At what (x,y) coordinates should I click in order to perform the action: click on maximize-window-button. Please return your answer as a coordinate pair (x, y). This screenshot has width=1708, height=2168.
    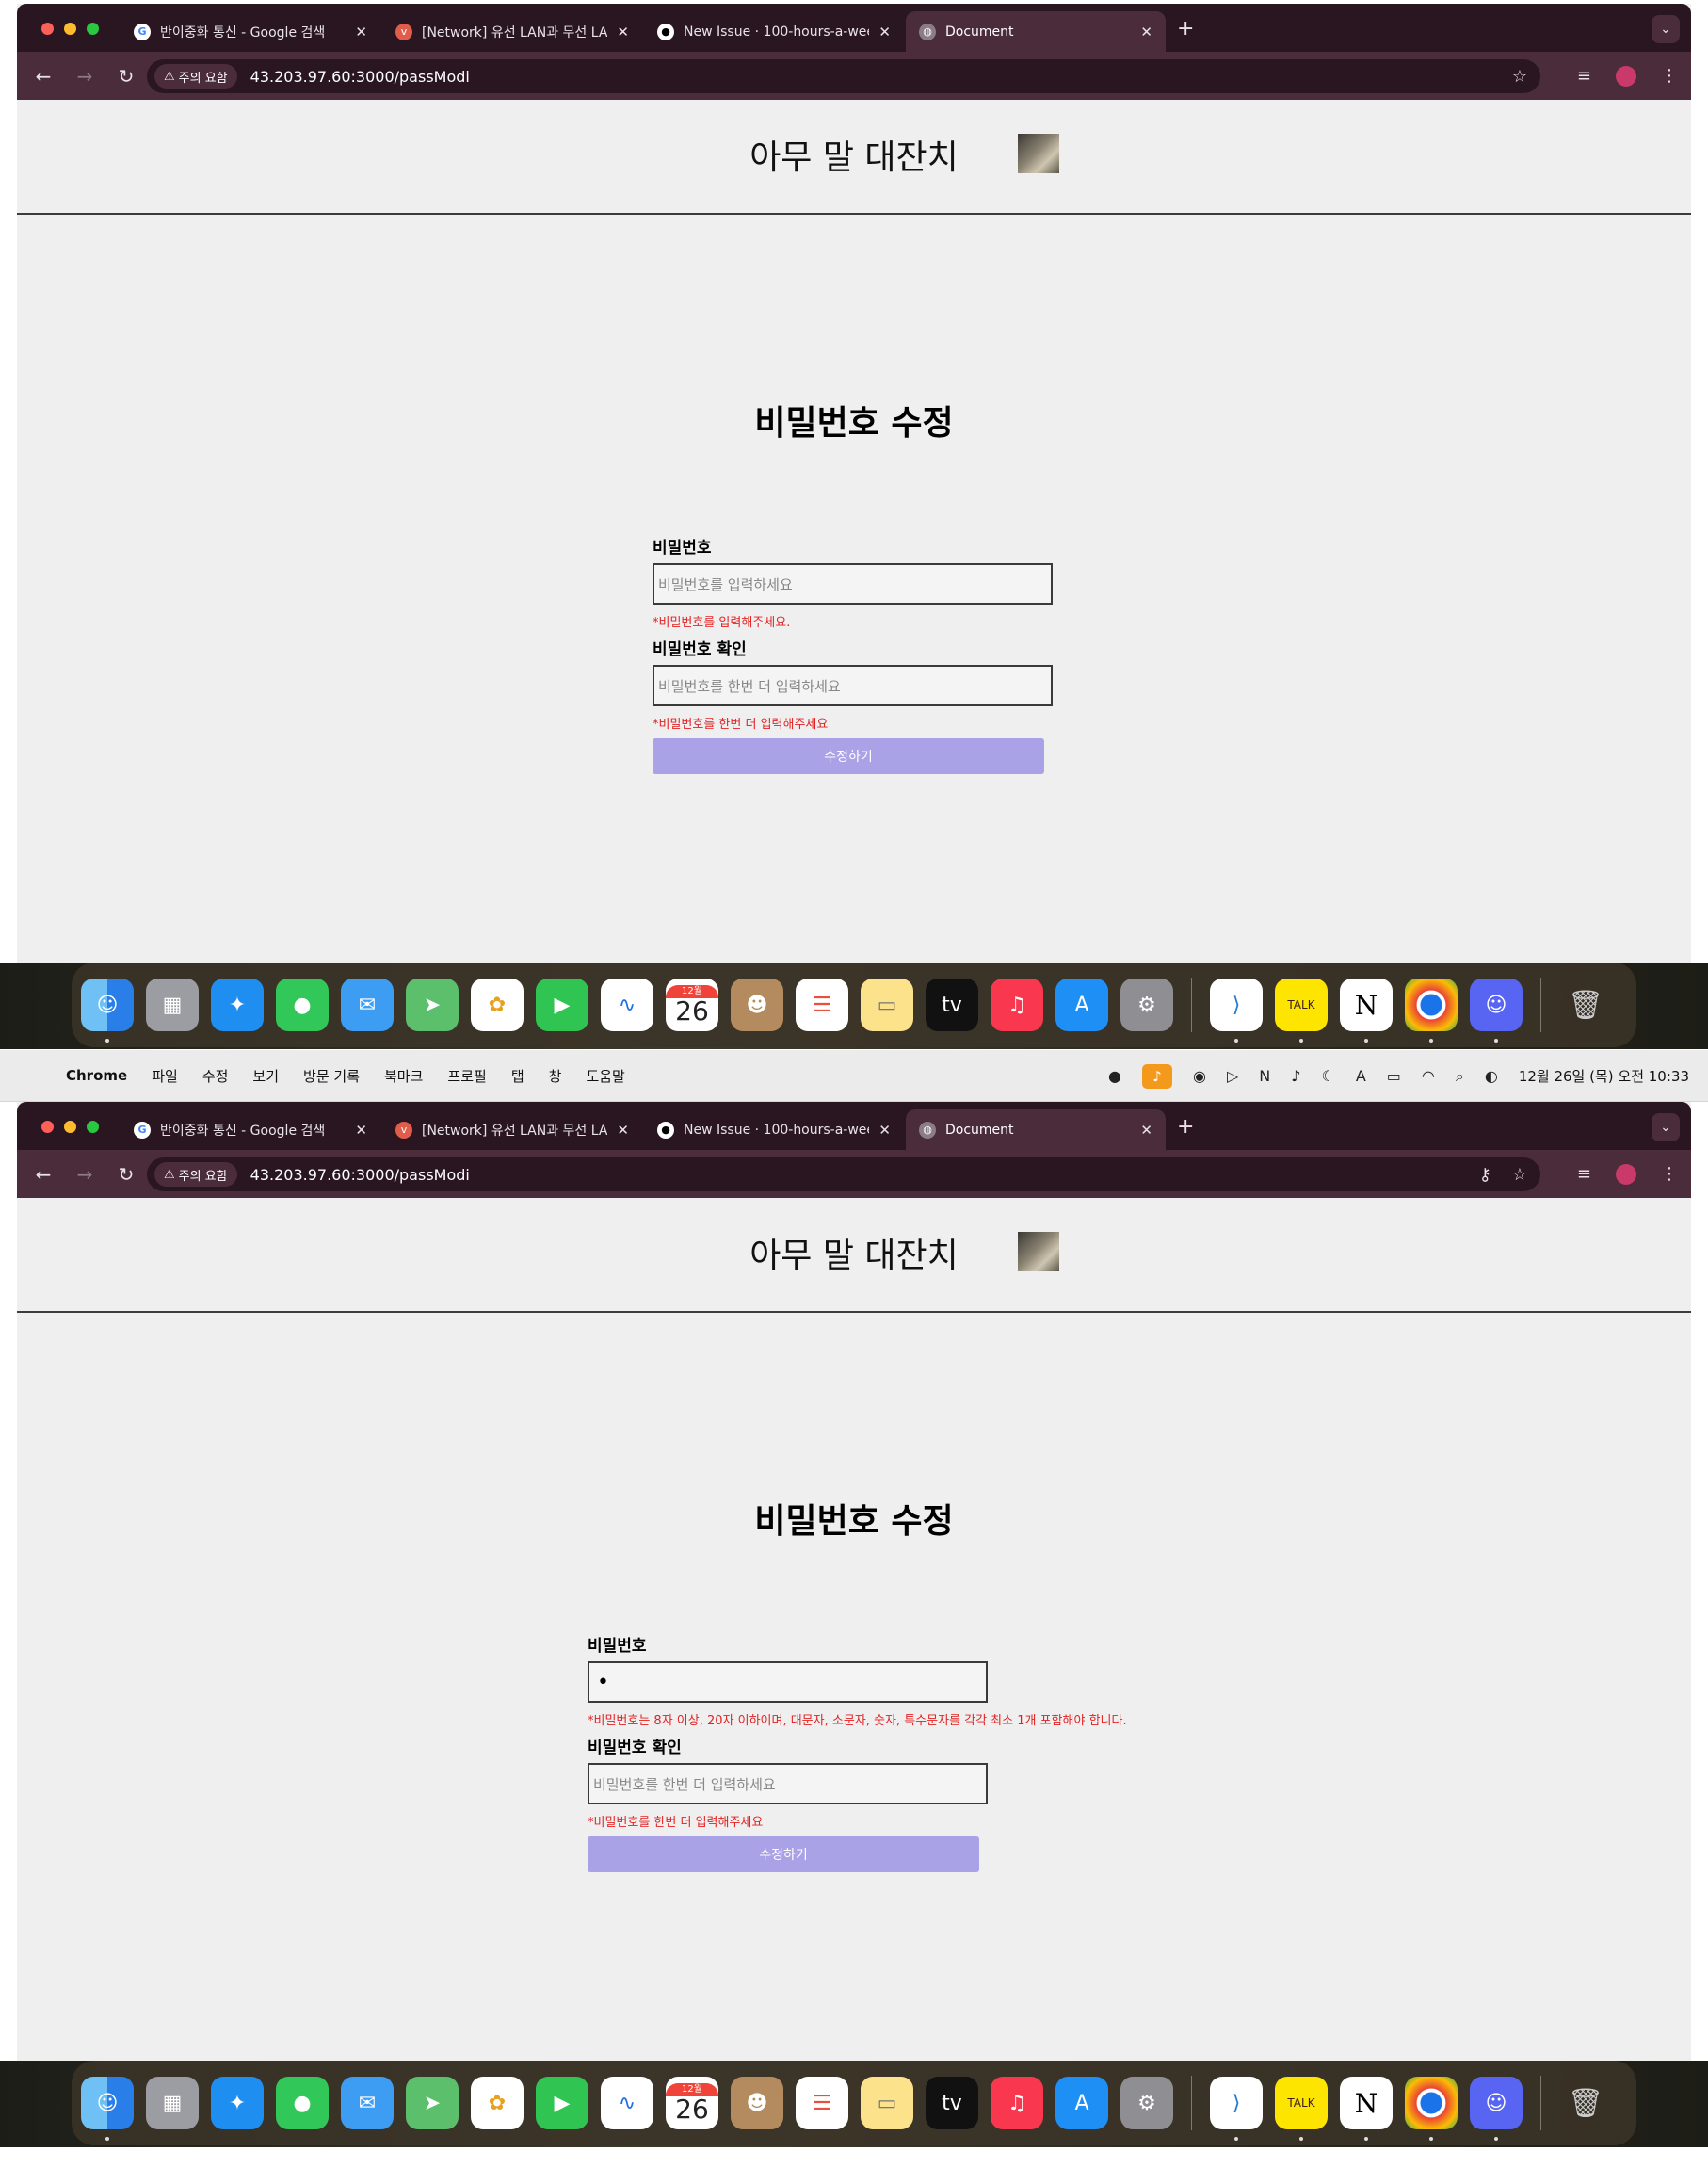
    Looking at the image, I should click on (93, 1127).